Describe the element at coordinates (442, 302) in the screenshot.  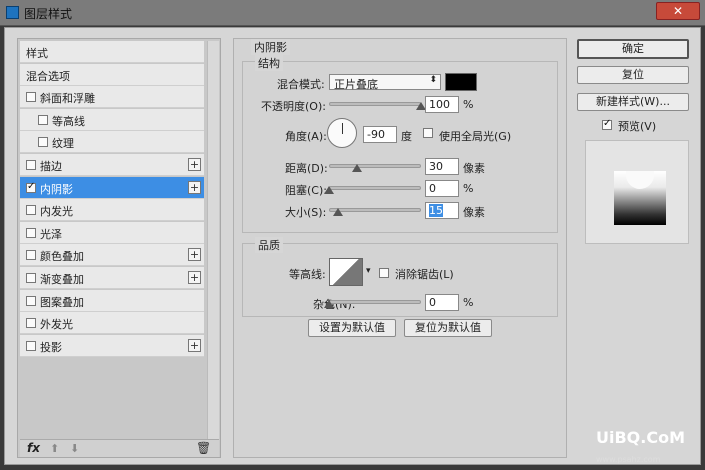
I see `noise-input: 0` at that location.